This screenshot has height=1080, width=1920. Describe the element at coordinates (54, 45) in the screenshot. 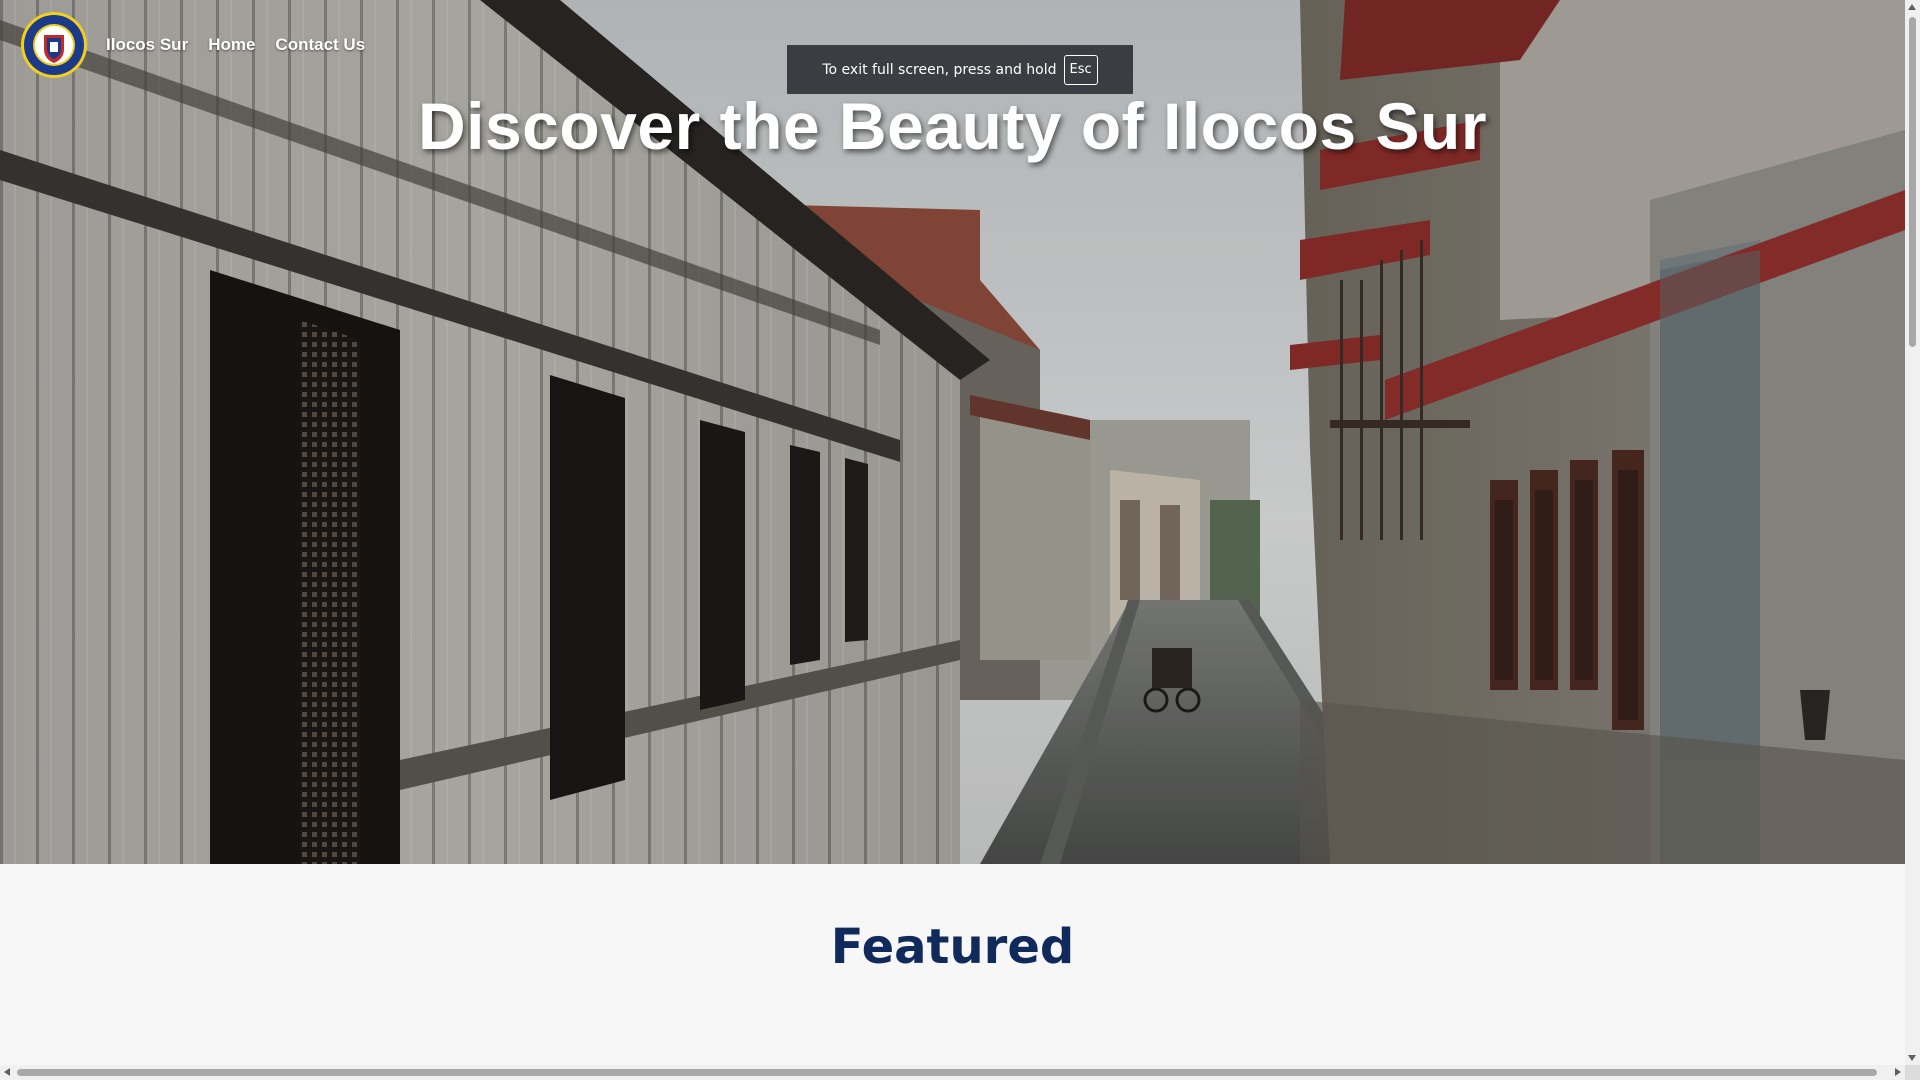

I see `province-seal-logo` at that location.